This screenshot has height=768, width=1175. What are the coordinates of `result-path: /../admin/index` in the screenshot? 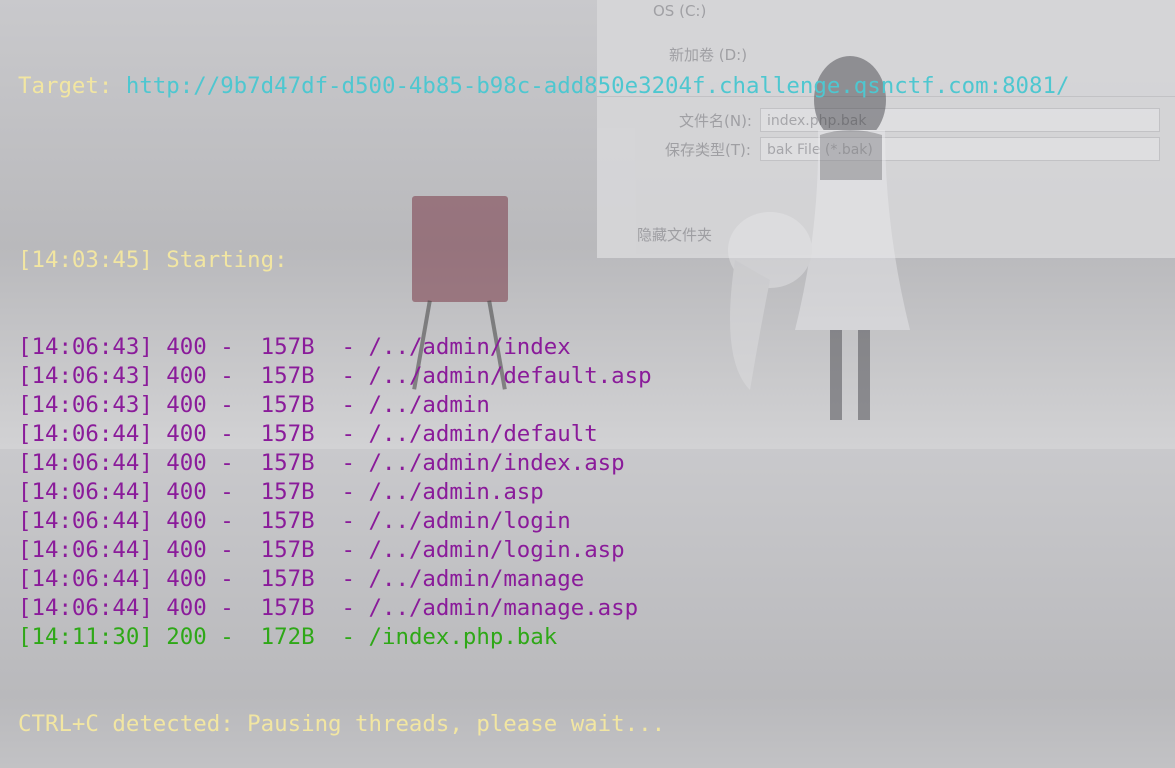 It's located at (469, 347).